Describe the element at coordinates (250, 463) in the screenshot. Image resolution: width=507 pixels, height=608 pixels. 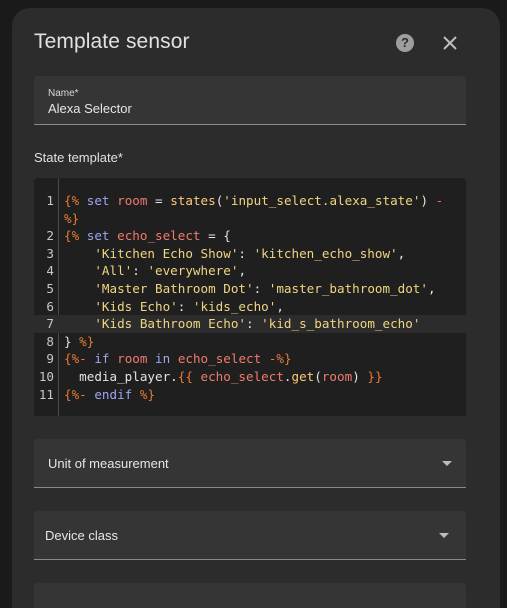
I see `unit-of-measurement-select: Unit of measurement` at that location.